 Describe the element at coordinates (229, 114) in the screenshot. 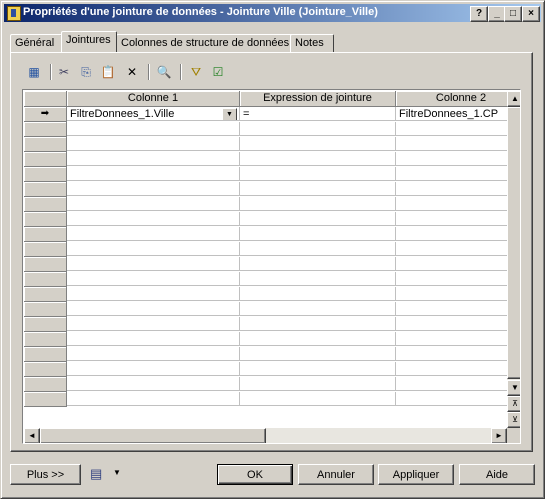

I see `combo-dropdown-icon: ▼` at that location.